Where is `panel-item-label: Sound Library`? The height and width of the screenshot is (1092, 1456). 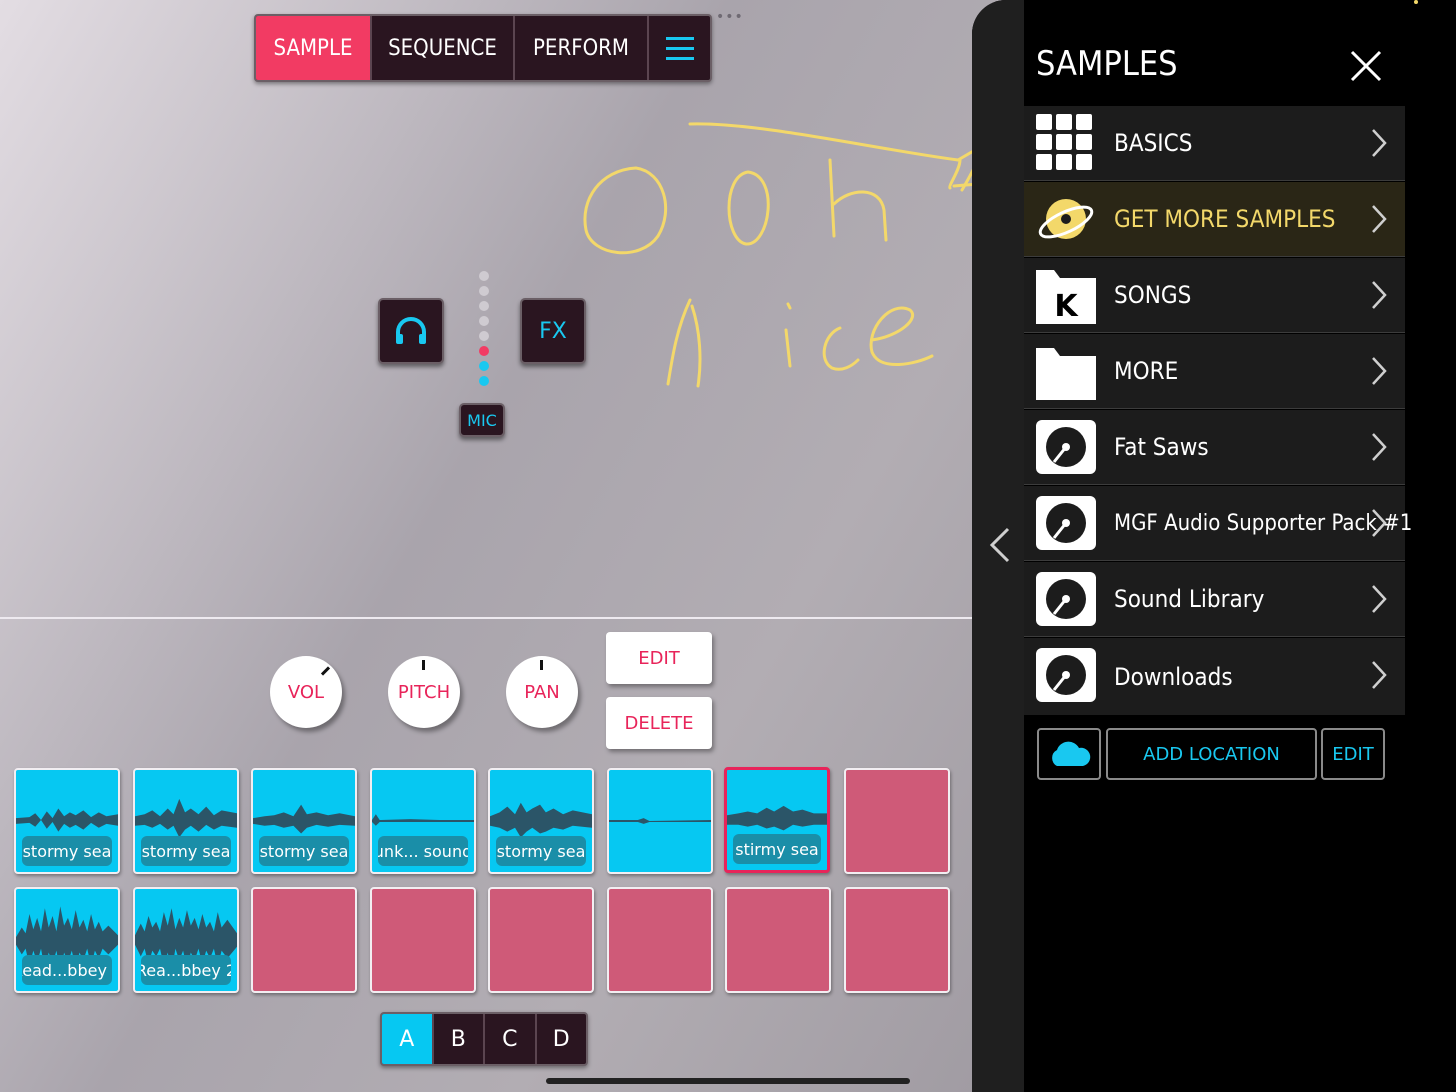 panel-item-label: Sound Library is located at coordinates (1189, 599).